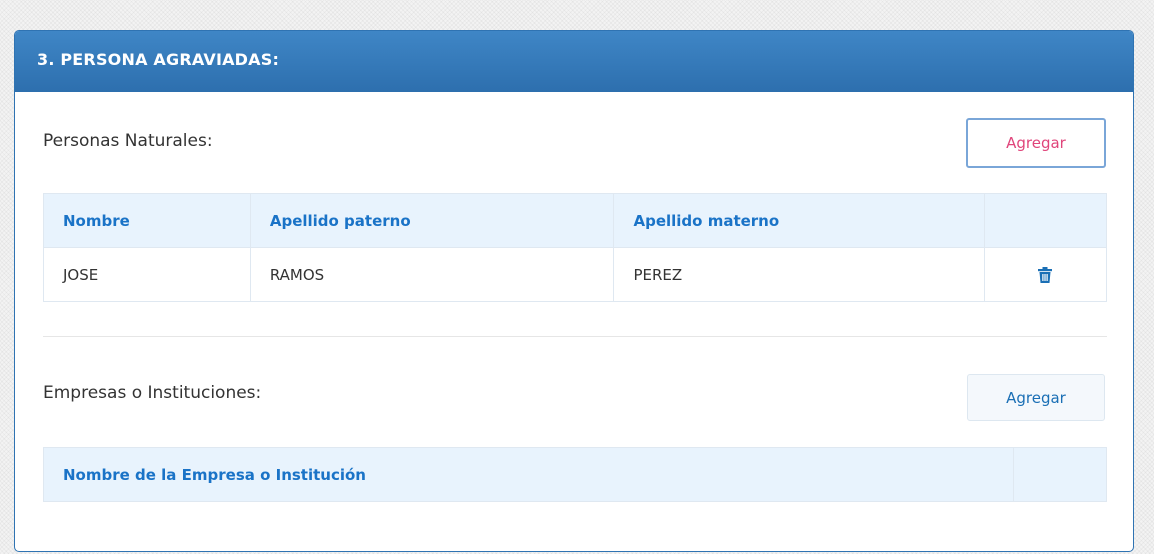  I want to click on column-header-nombre-empresa: Nombre de la Empresa o Institución, so click(528, 474).